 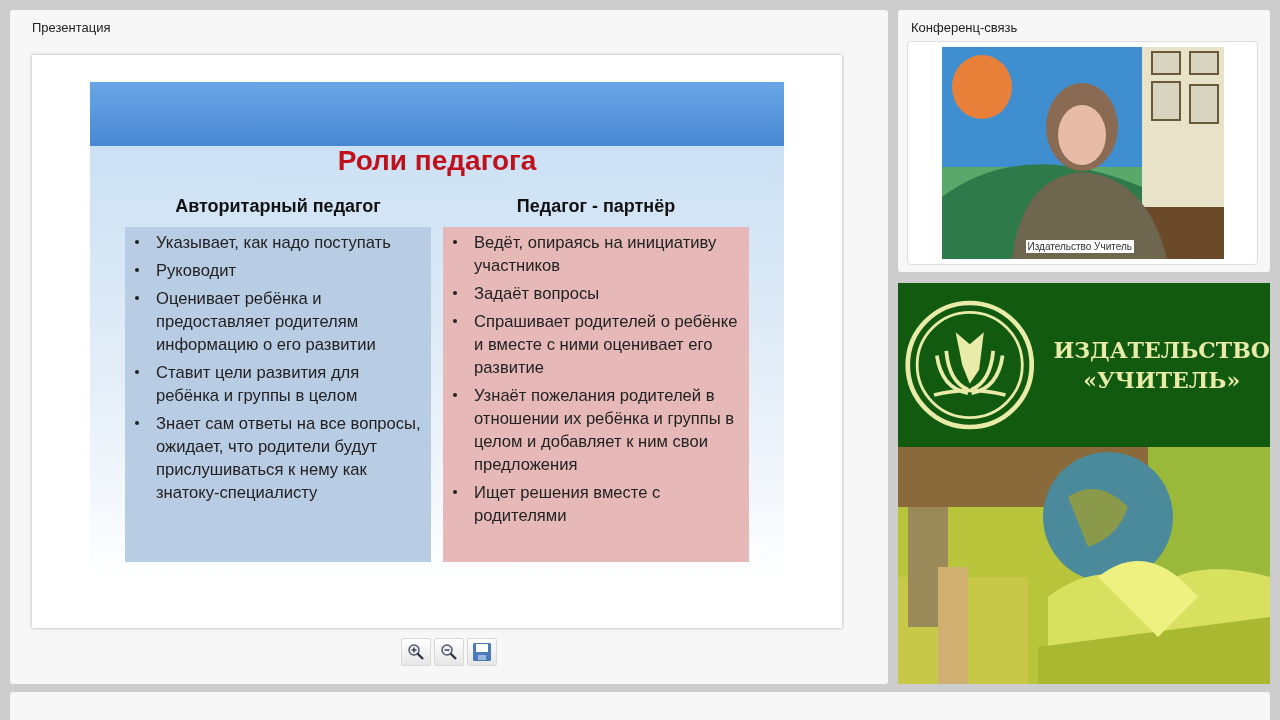 I want to click on bullet-text: Знает сам ответы на все вопросы, ожидает, что родители будут прислушиваться к нему как знатоку-специалисту, so click(x=289, y=458).